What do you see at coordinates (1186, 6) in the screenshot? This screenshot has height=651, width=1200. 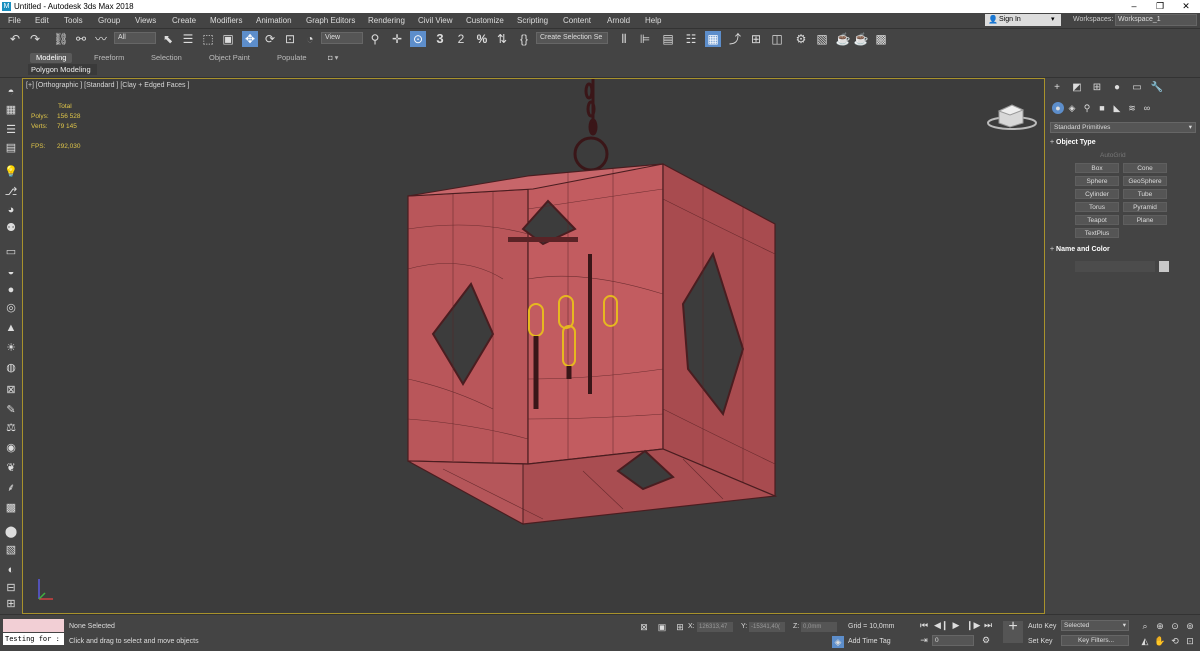 I see `close-button: ✕` at bounding box center [1186, 6].